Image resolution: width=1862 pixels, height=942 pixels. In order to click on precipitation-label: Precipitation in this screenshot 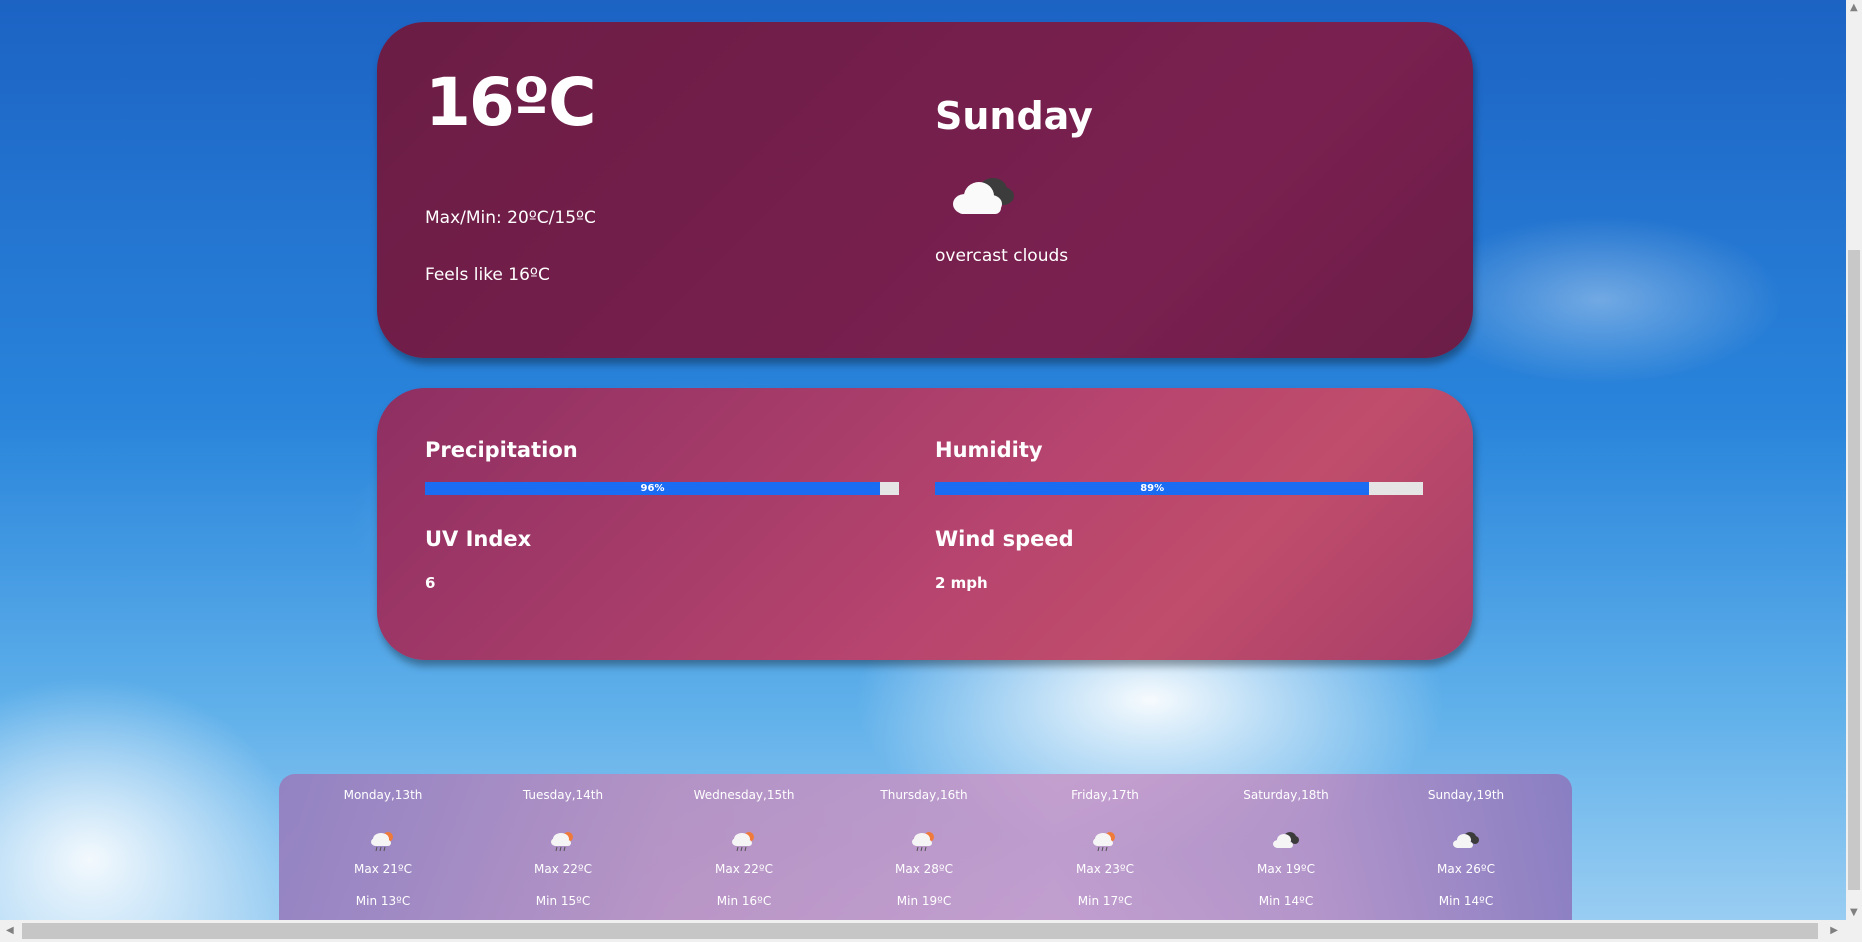, I will do `click(501, 450)`.